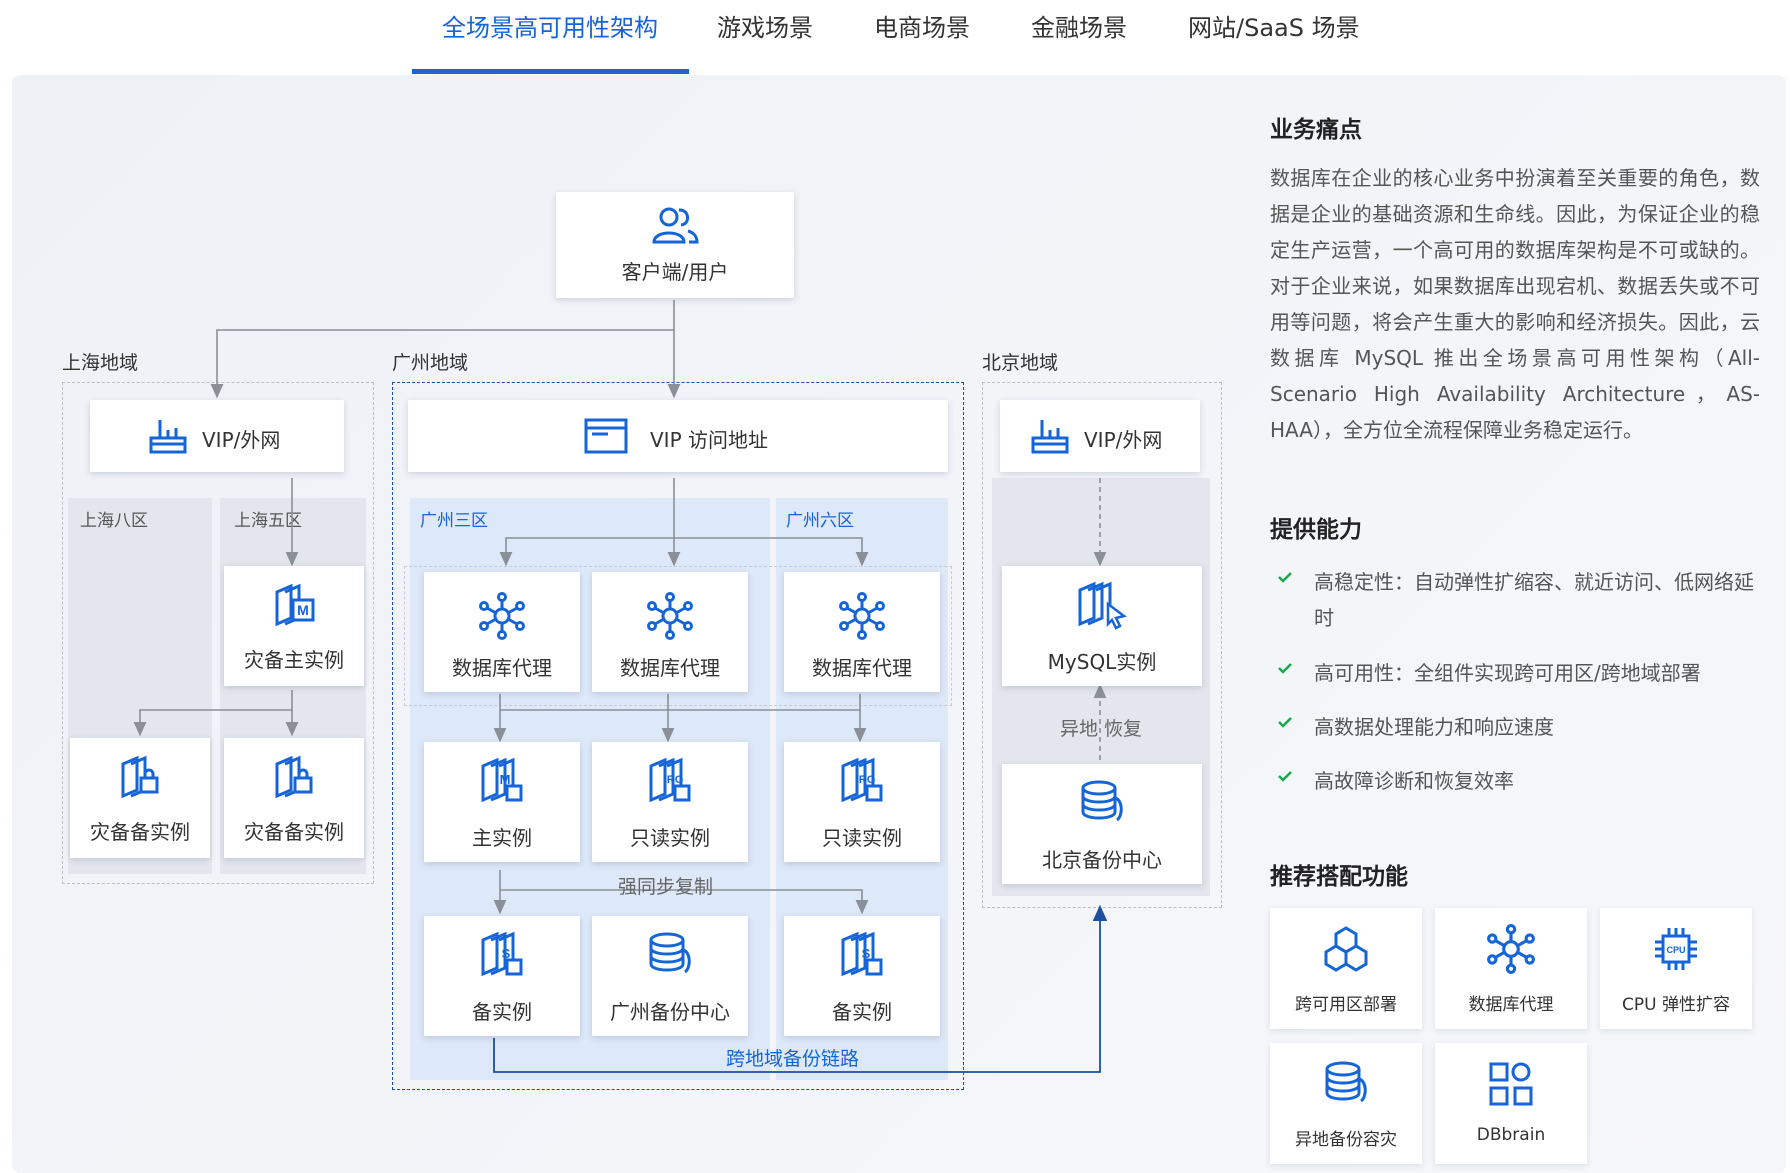 Image resolution: width=1790 pixels, height=1173 pixels. What do you see at coordinates (1346, 1140) in the screenshot?
I see `feature-label: 异地备份容灾` at bounding box center [1346, 1140].